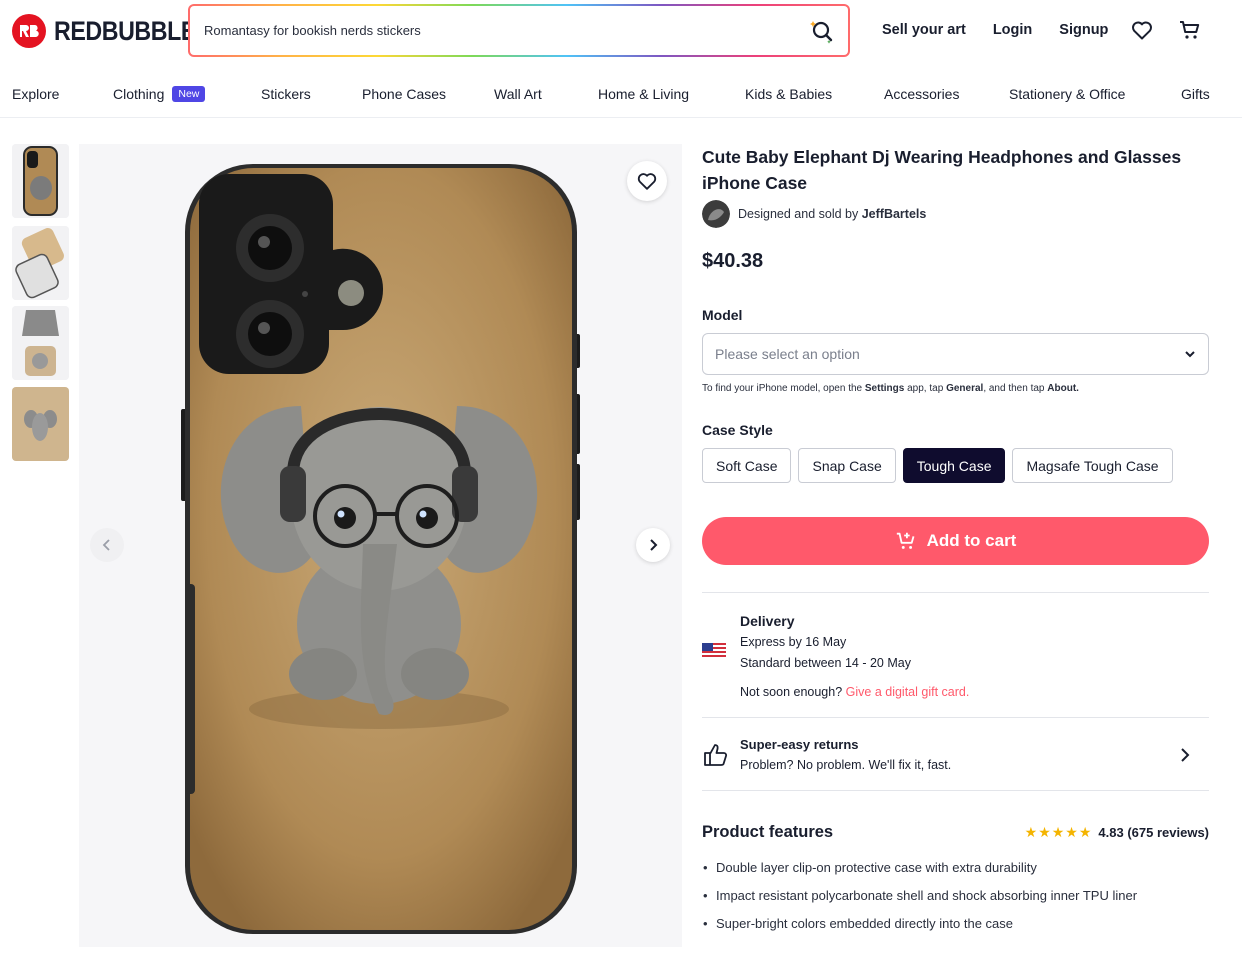  What do you see at coordinates (503, 30) in the screenshot?
I see `search-input` at bounding box center [503, 30].